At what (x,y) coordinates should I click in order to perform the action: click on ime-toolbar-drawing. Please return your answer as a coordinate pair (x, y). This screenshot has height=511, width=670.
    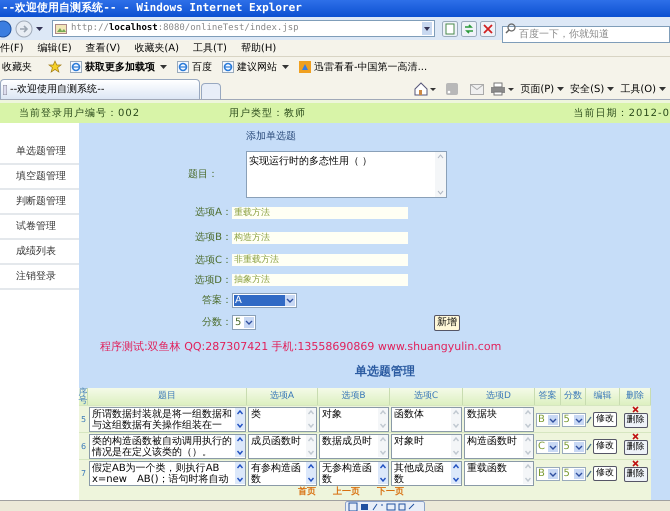
    Looking at the image, I should click on (385, 506).